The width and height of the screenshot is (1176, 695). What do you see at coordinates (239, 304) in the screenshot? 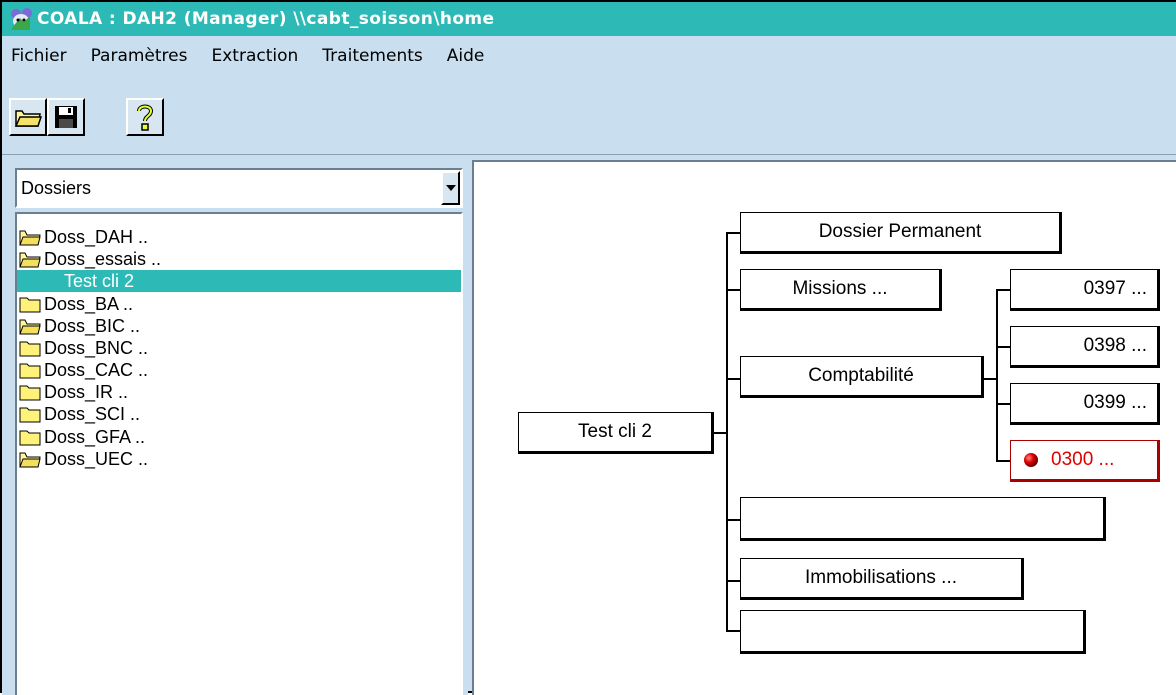
I see `tree-item: Doss_BA ..` at bounding box center [239, 304].